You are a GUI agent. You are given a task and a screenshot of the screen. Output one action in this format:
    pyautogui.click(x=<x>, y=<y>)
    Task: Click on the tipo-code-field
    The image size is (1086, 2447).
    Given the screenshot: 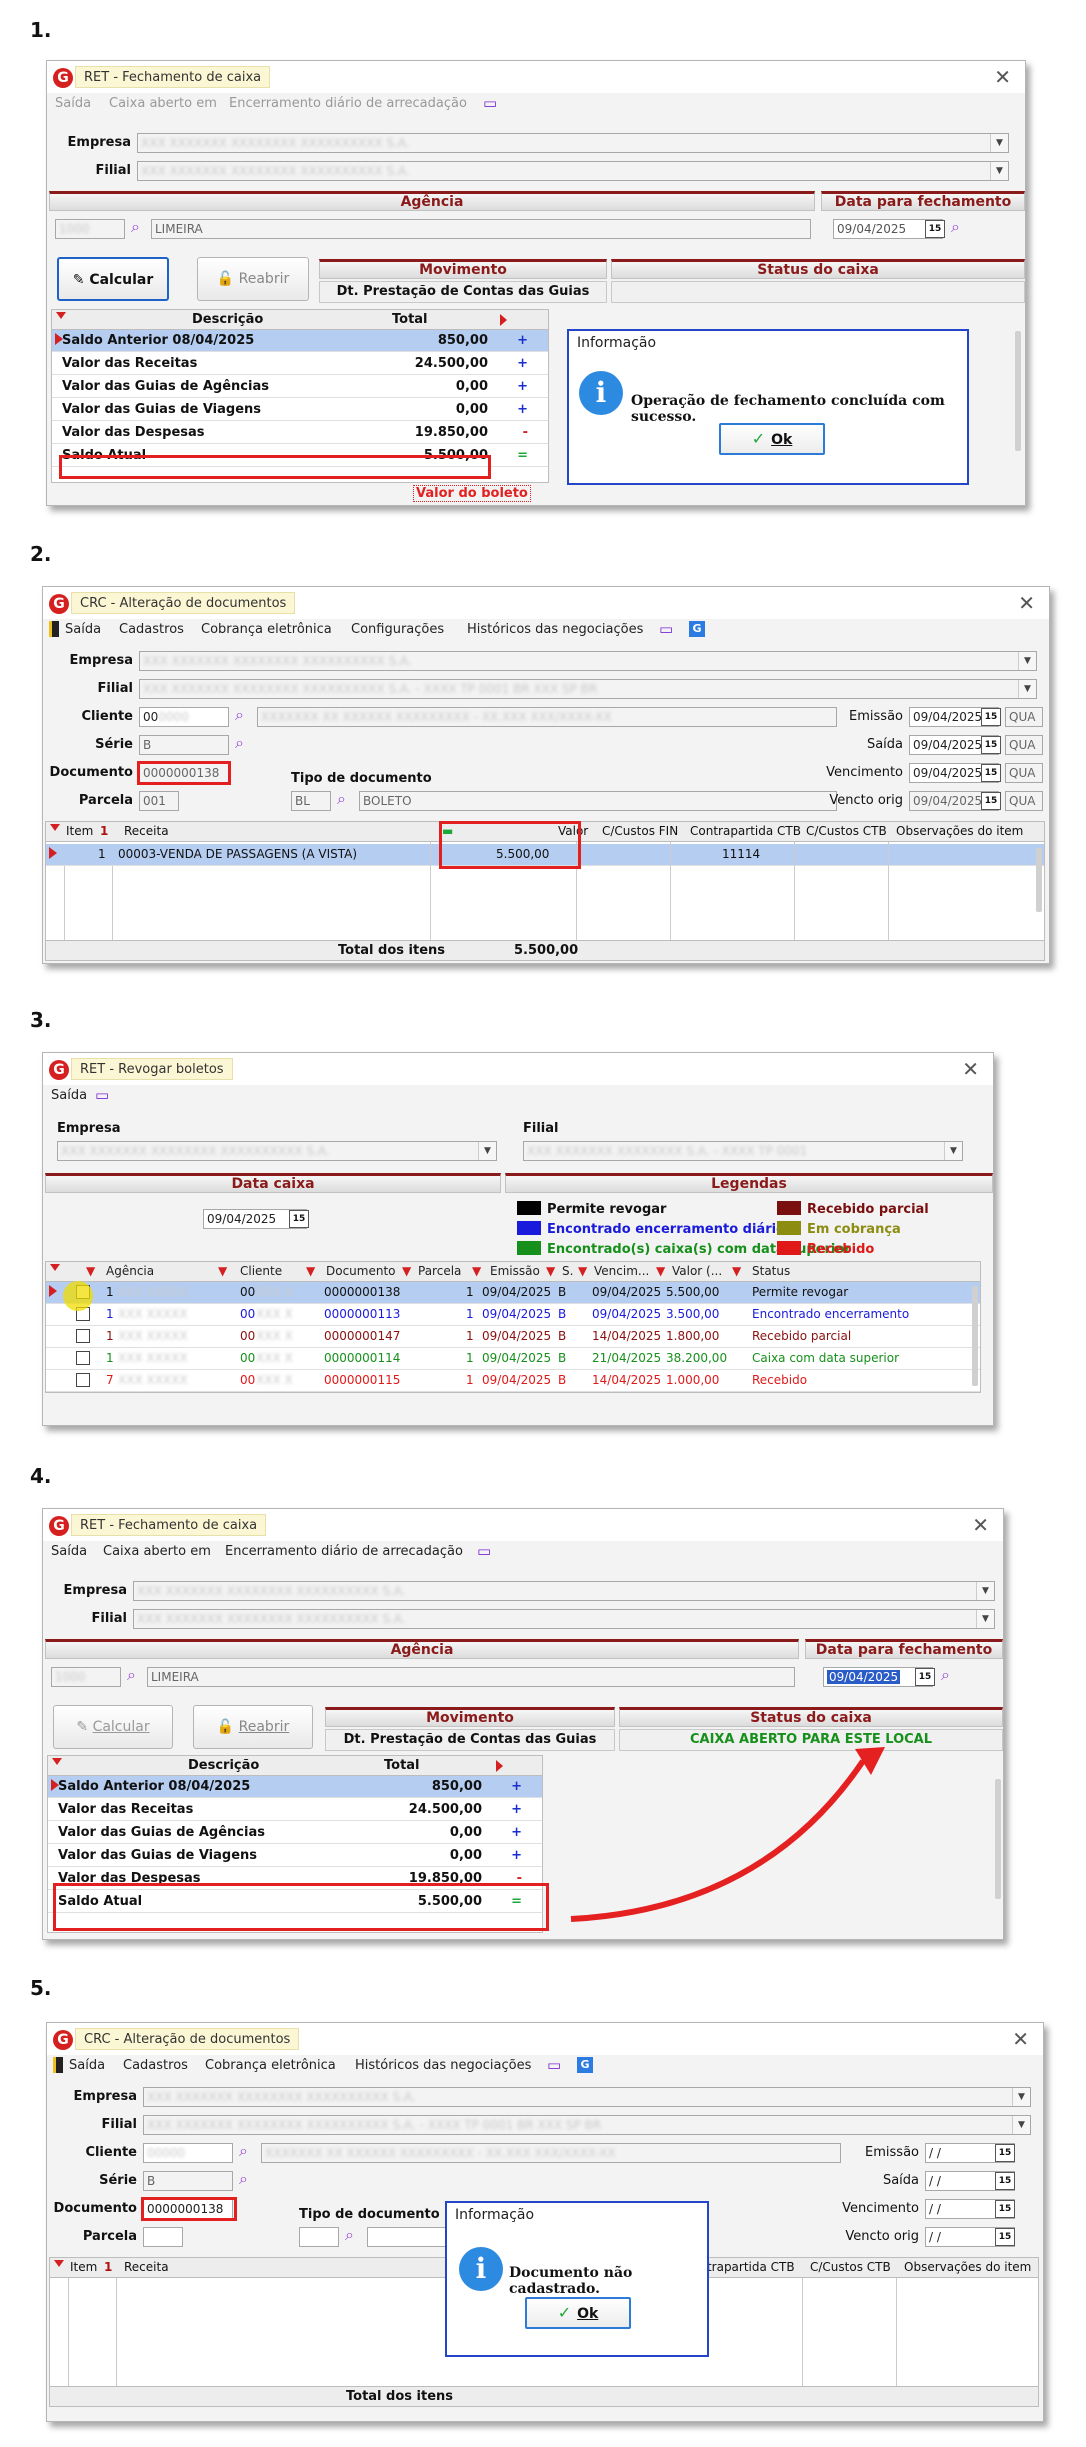 What is the action you would take?
    pyautogui.click(x=319, y=2237)
    